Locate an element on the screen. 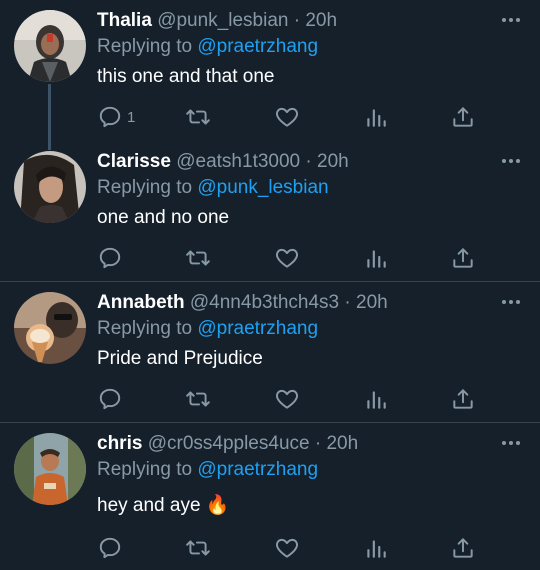 Image resolution: width=540 pixels, height=570 pixels. replying-to: Replying to @punk_lesbian is located at coordinates (213, 188).